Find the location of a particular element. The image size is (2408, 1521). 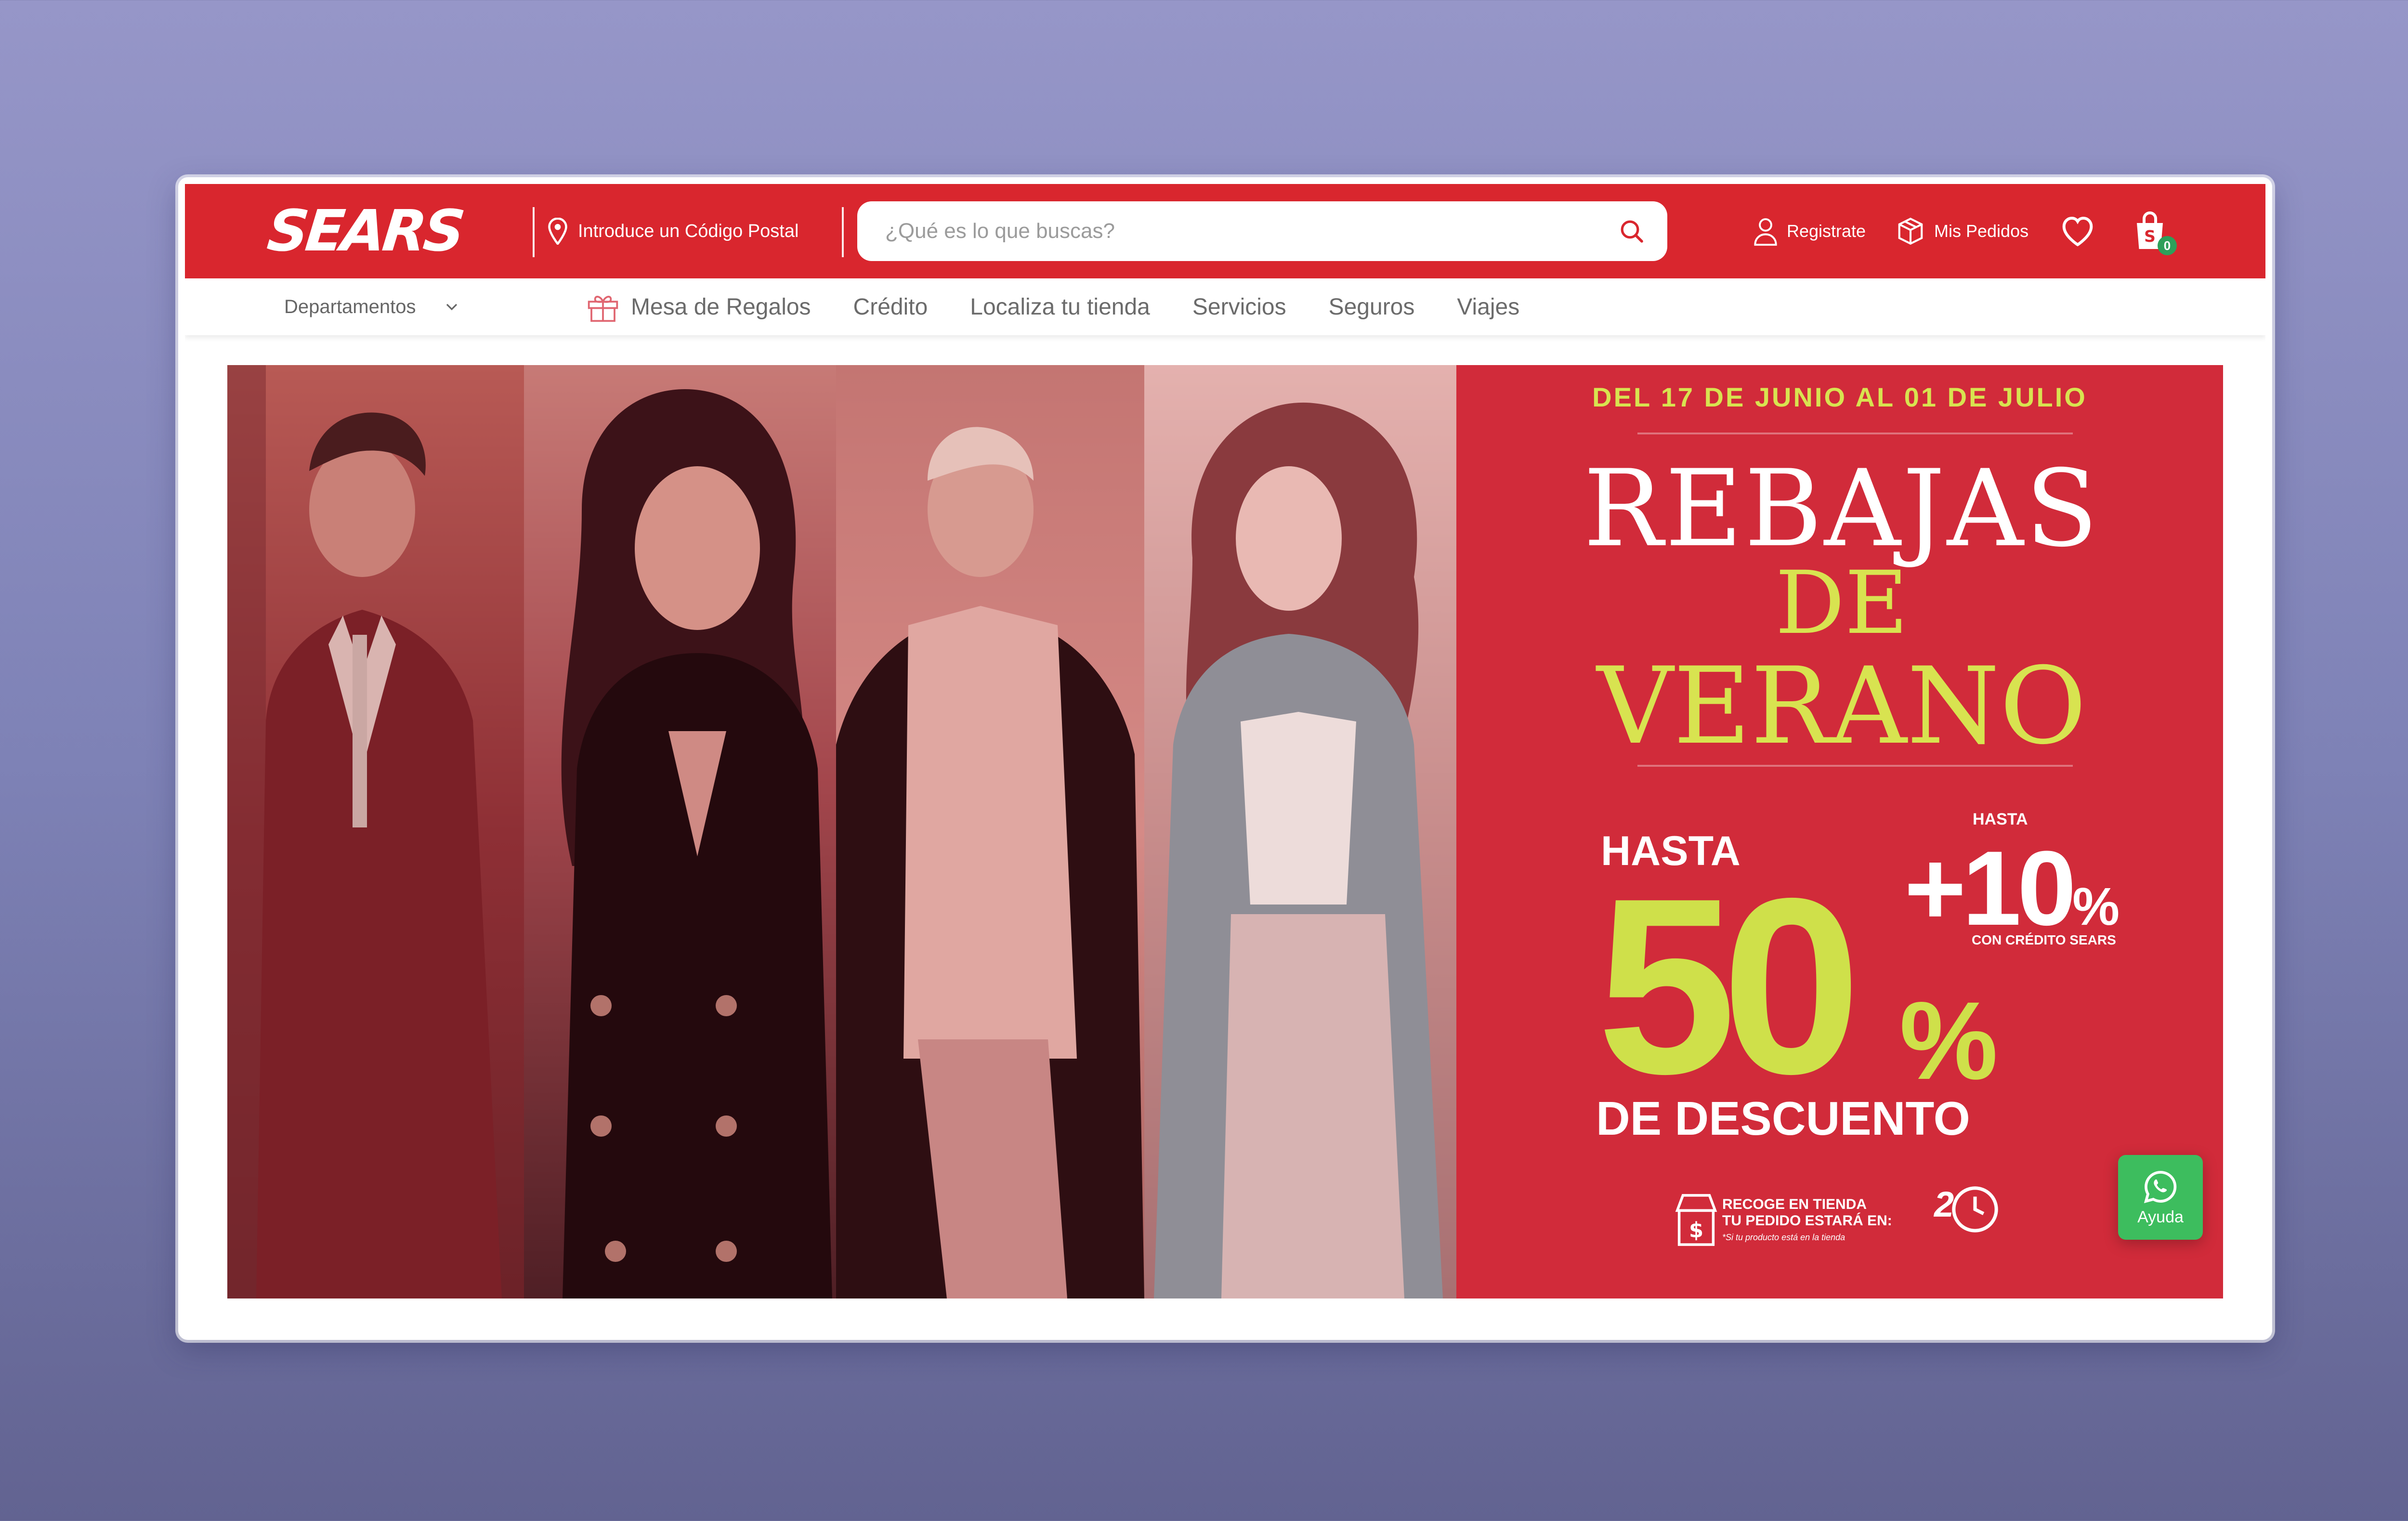

nav-item-travel: Viajes is located at coordinates (1488, 307).